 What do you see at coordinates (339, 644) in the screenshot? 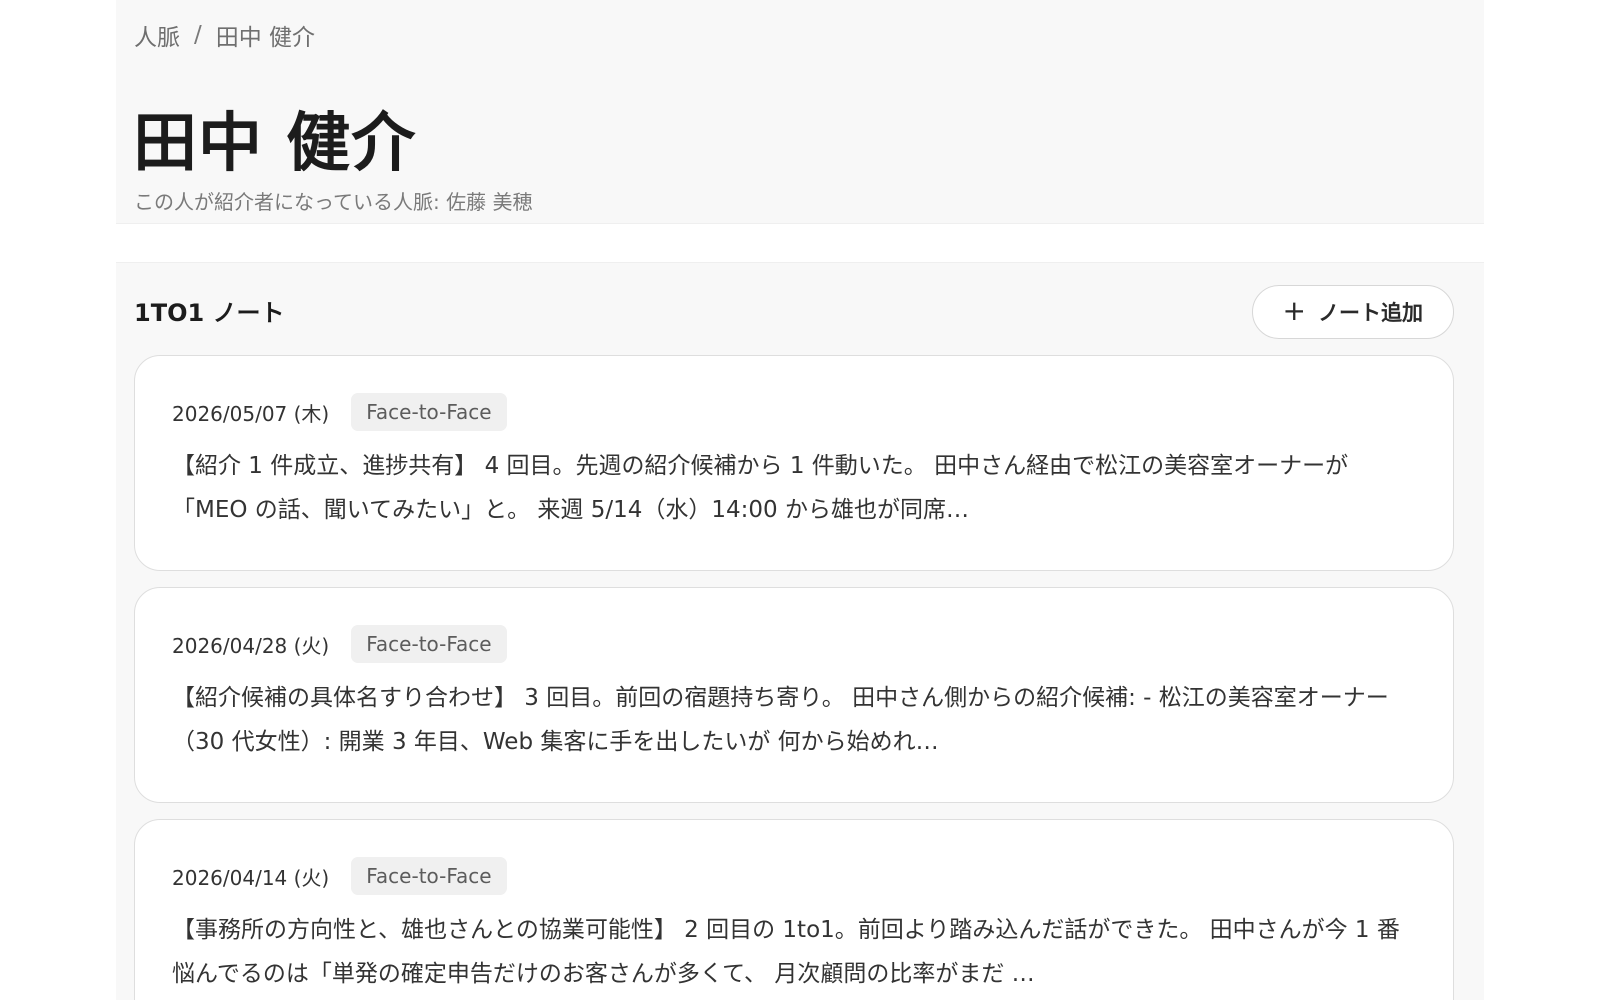
I see `note-meta: 2026/04/28 (火) Face-to-Face` at bounding box center [339, 644].